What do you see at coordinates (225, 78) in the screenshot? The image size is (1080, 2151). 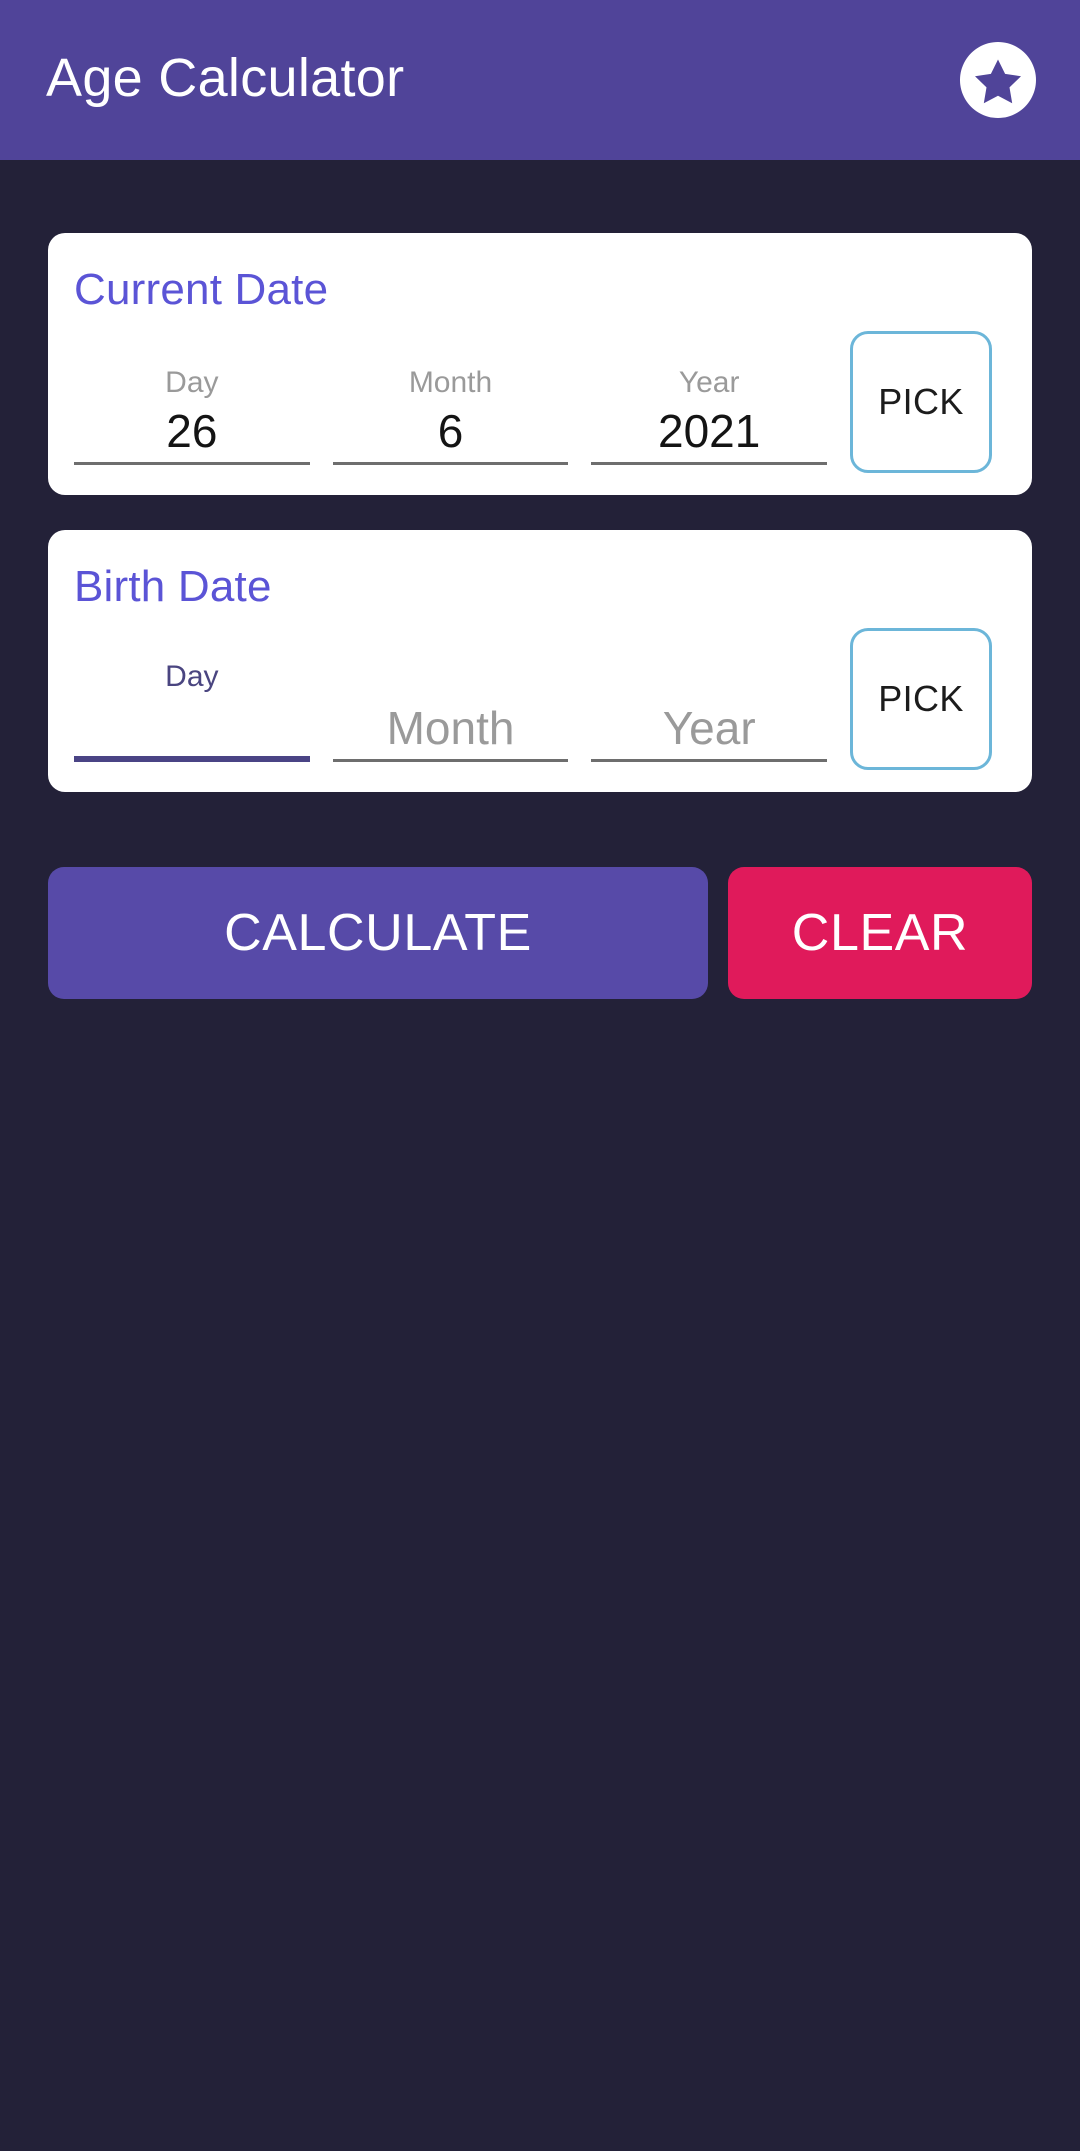 I see `app-title: Age Calculator` at bounding box center [225, 78].